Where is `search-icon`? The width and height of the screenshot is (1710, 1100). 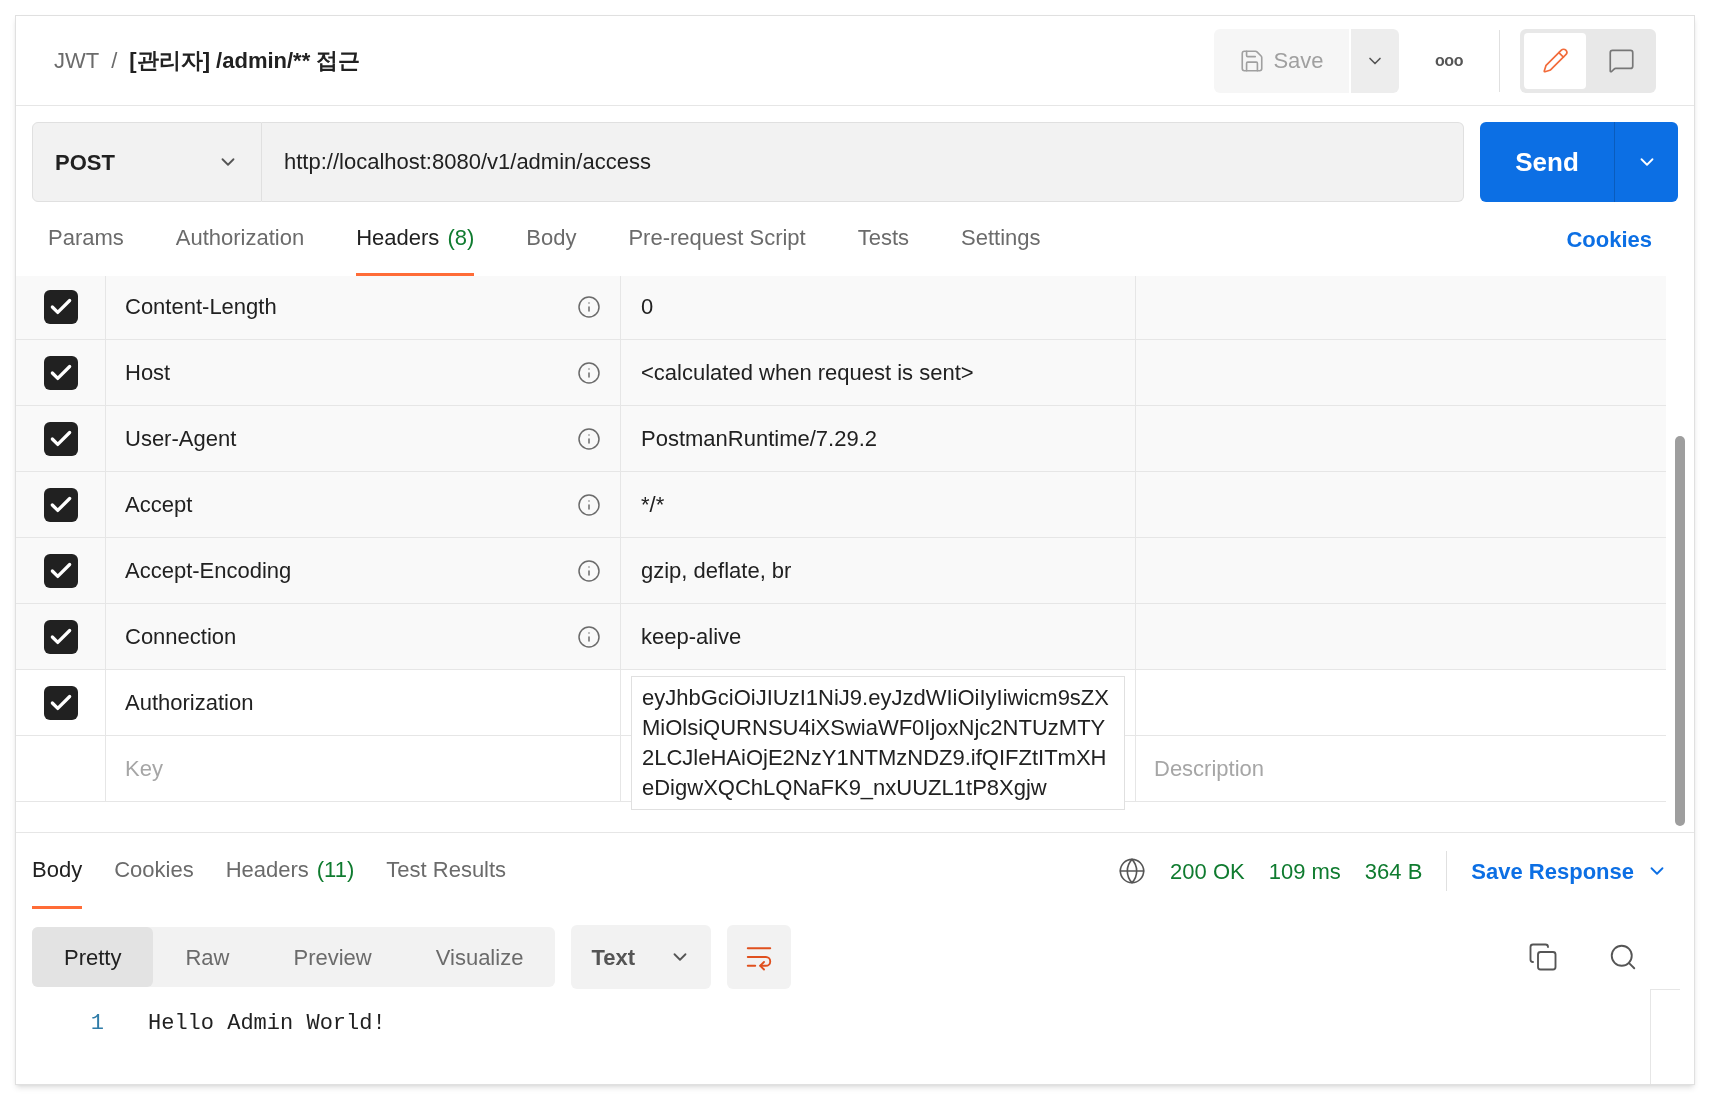 search-icon is located at coordinates (1623, 957).